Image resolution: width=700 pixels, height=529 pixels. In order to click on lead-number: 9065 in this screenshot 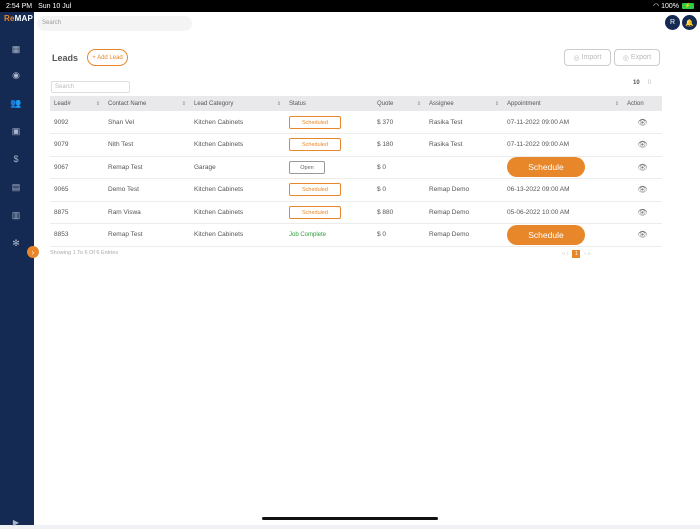, I will do `click(61, 190)`.